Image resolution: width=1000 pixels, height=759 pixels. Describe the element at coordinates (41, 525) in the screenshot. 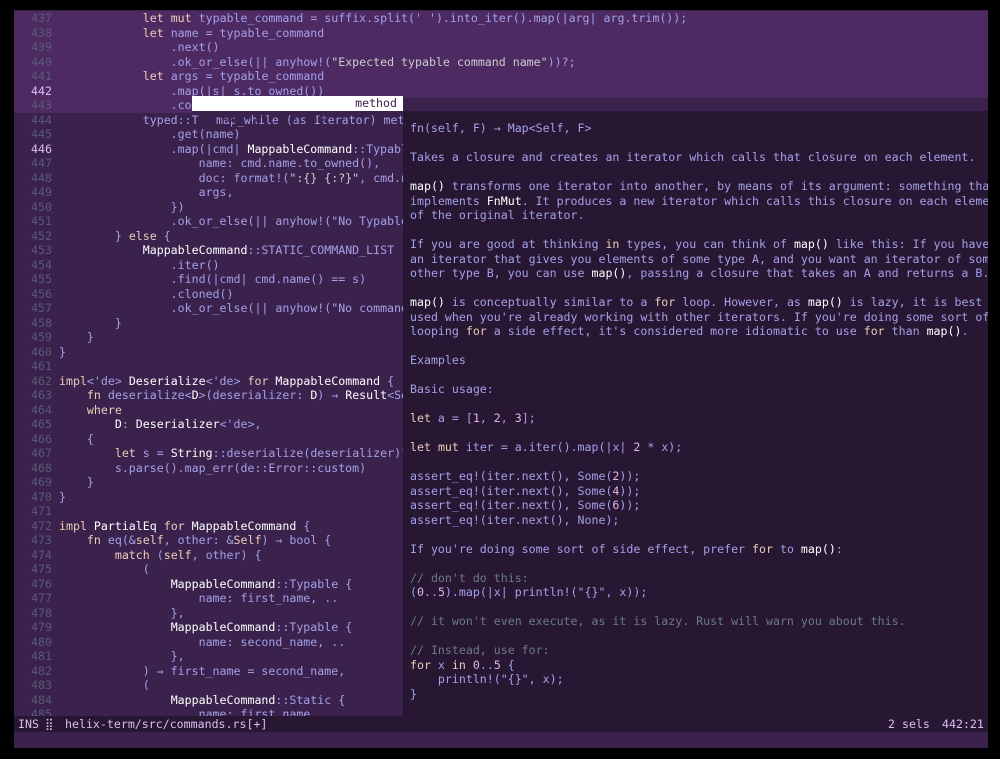

I see `line-number: 472` at that location.